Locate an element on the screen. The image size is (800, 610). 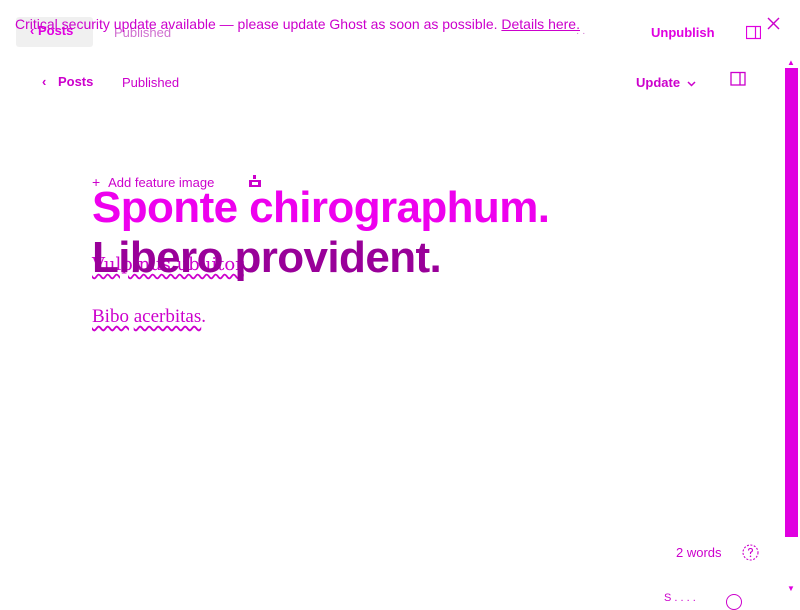
bottom-circle-icon is located at coordinates (734, 602).